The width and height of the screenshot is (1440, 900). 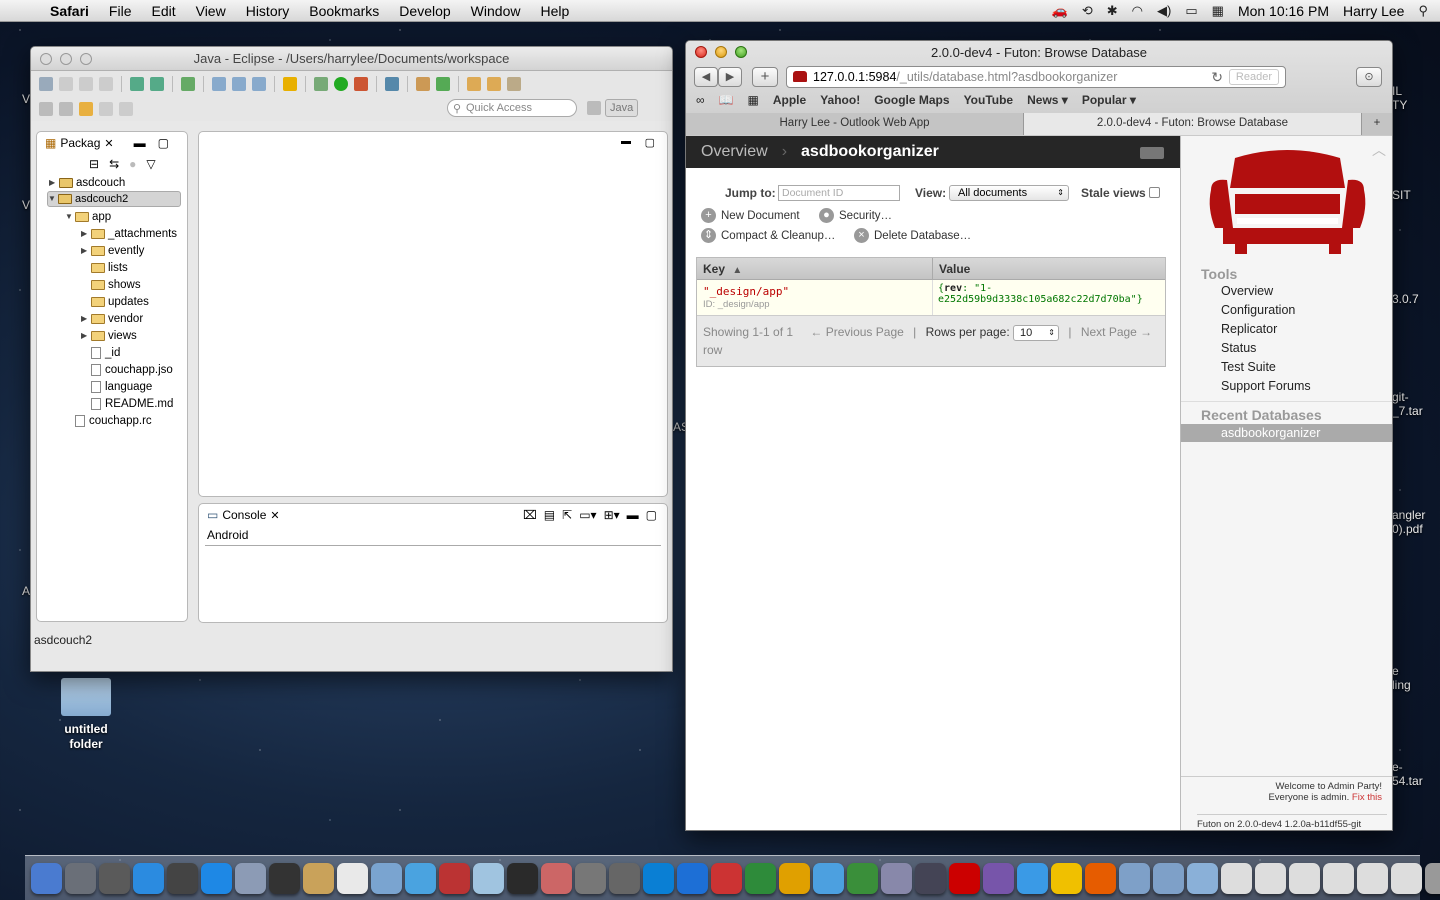 What do you see at coordinates (1137, 11) in the screenshot?
I see `wifi-icon: ◠` at bounding box center [1137, 11].